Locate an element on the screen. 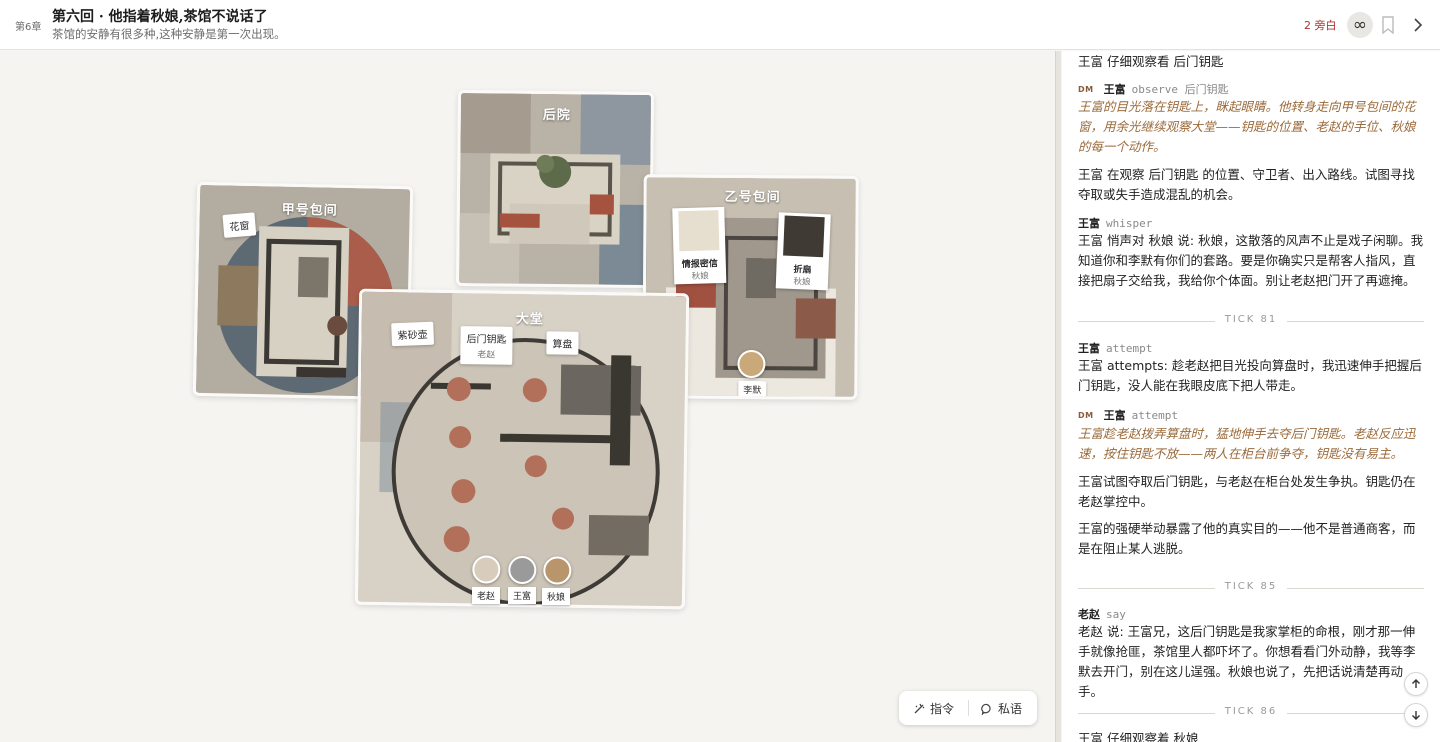 This screenshot has height=742, width=1440. tick-divider: TICK 85 is located at coordinates (1251, 588).